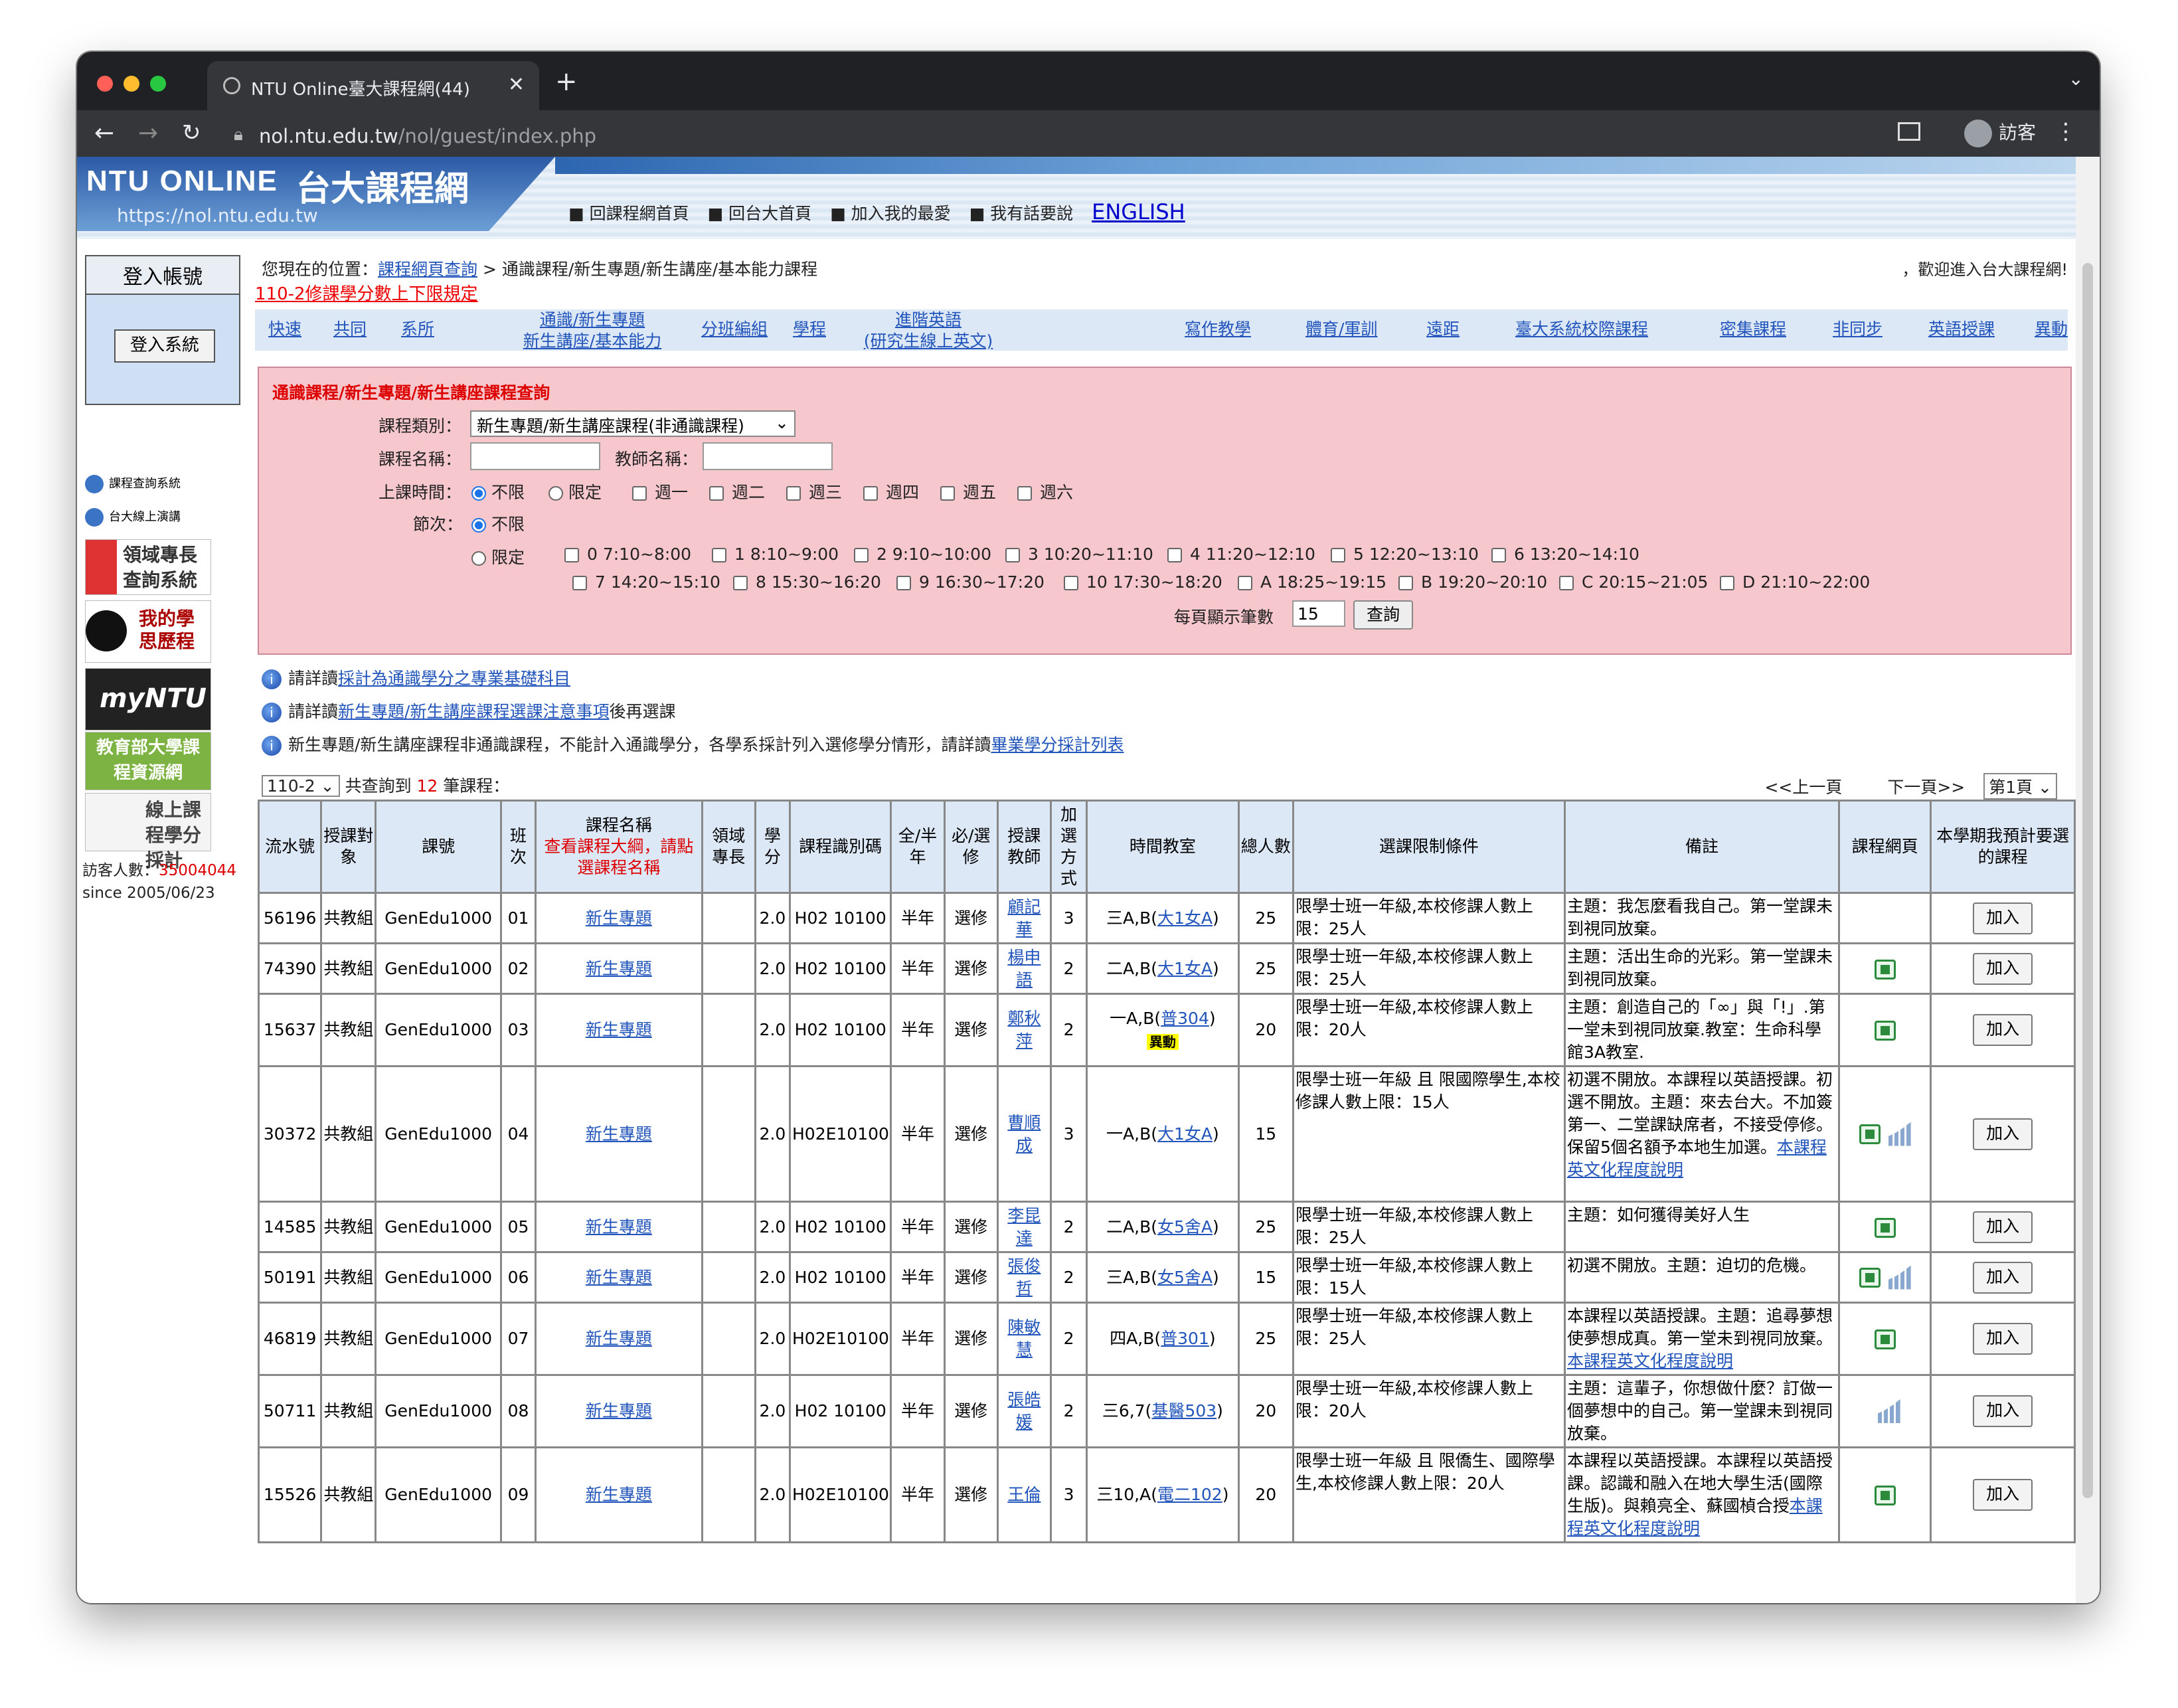 Image resolution: width=2178 pixels, height=1708 pixels. What do you see at coordinates (1888, 1411) in the screenshot?
I see `bar-chart-icon` at bounding box center [1888, 1411].